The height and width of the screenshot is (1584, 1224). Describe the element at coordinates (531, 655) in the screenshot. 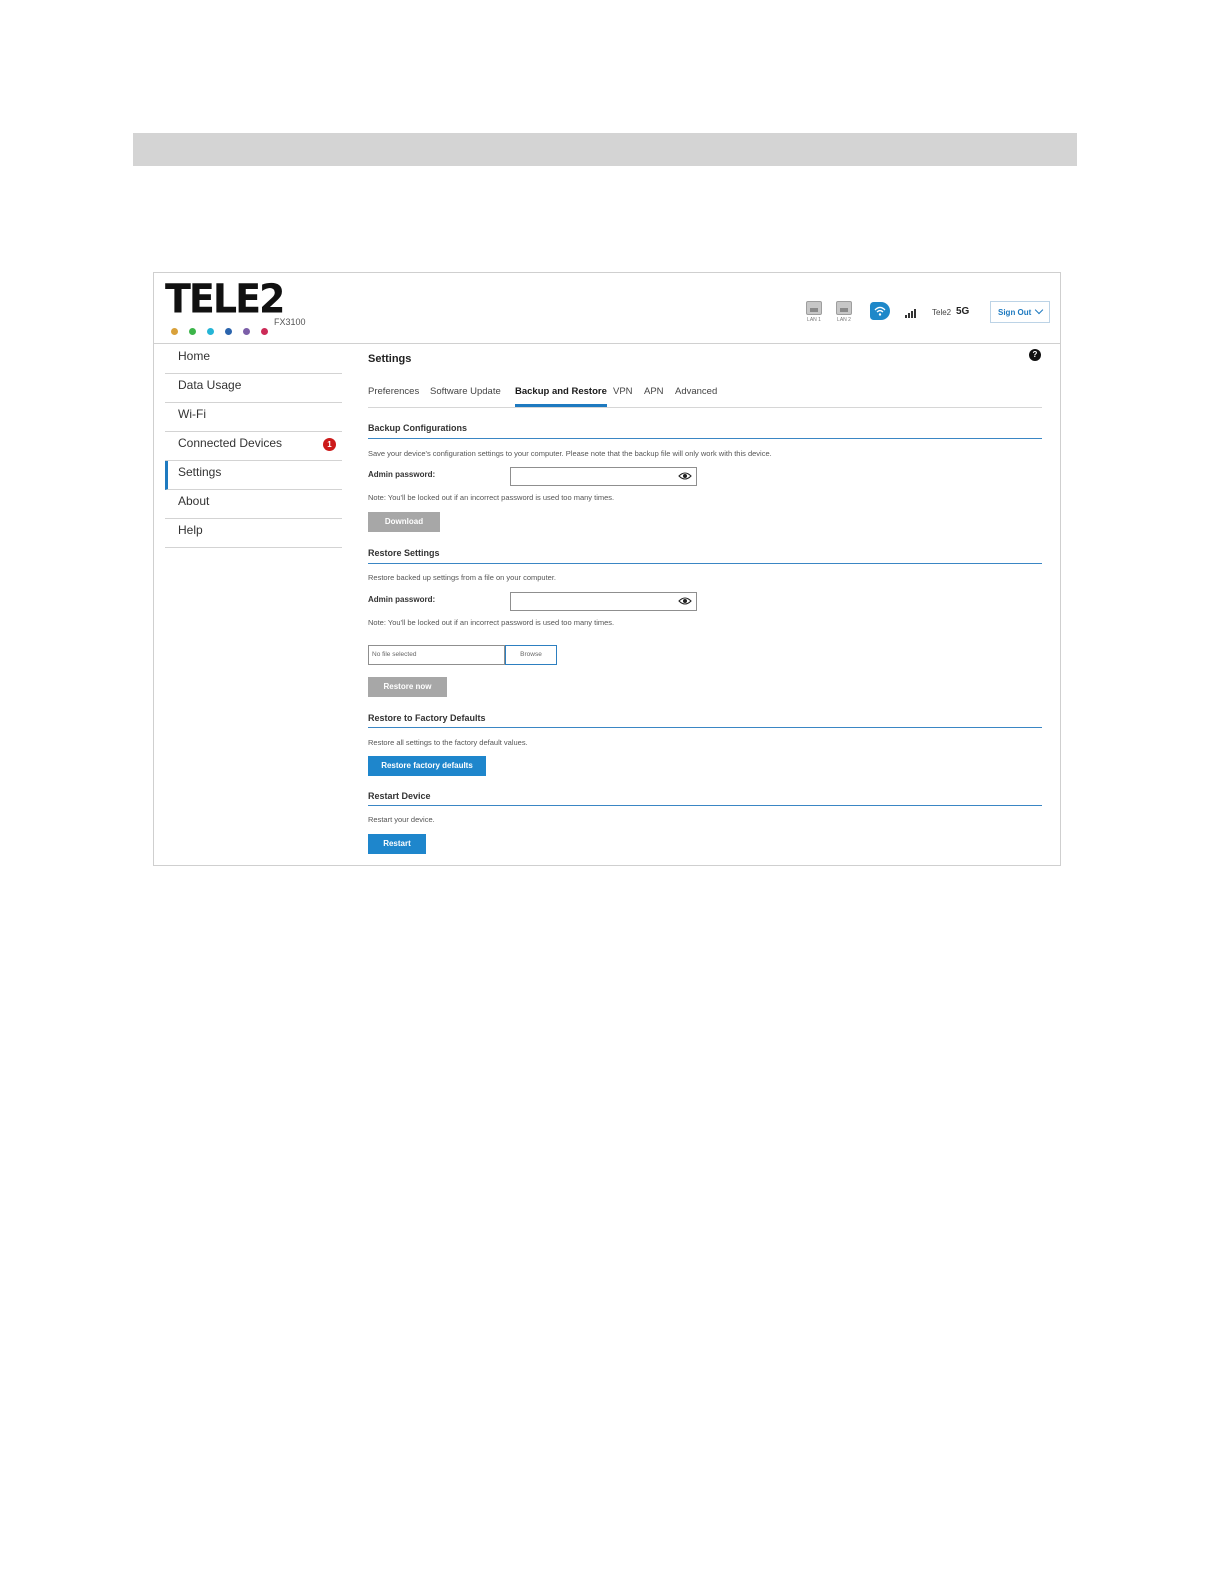

I see `browse-button: Browse` at that location.